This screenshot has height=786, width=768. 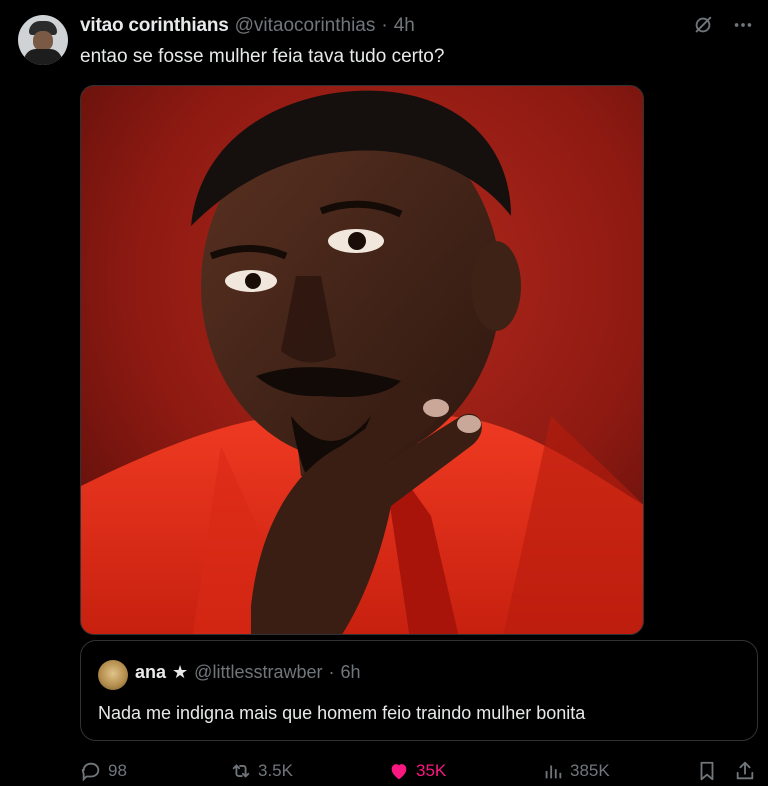 I want to click on grok-icon, so click(x=703, y=25).